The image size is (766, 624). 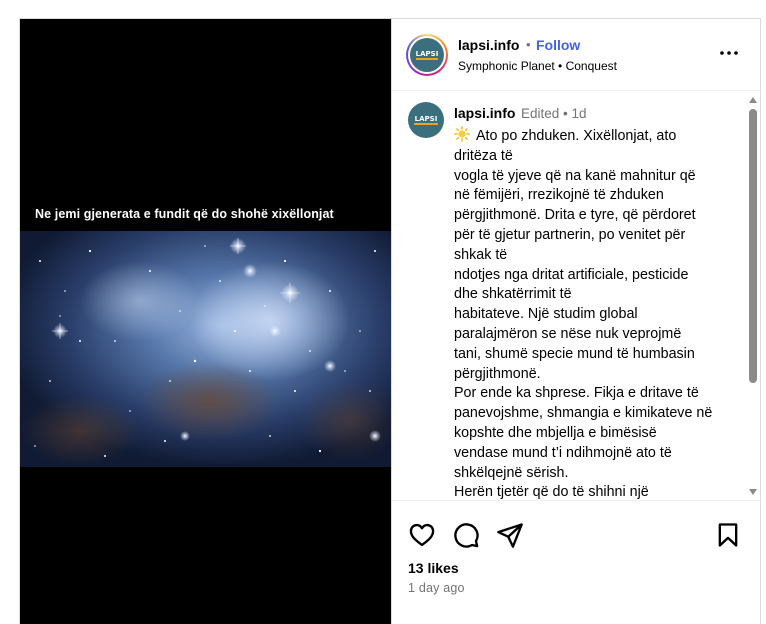 What do you see at coordinates (753, 246) in the screenshot?
I see `scrollbar-thumb` at bounding box center [753, 246].